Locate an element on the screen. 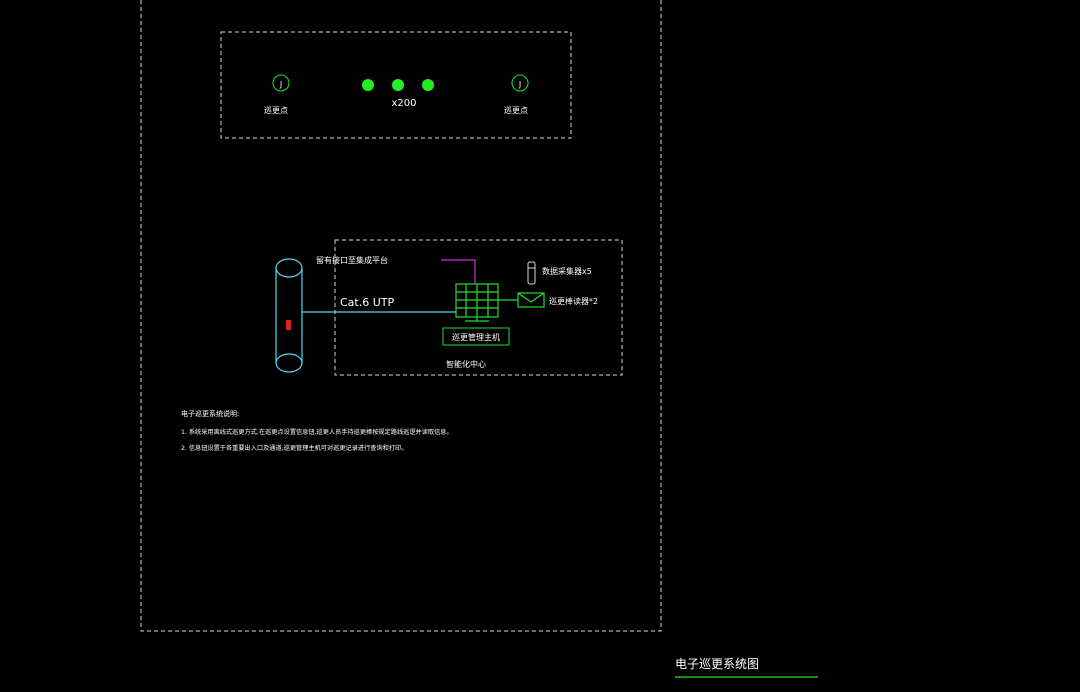  interface-label: 留有接口至集成平台 is located at coordinates (352, 260).